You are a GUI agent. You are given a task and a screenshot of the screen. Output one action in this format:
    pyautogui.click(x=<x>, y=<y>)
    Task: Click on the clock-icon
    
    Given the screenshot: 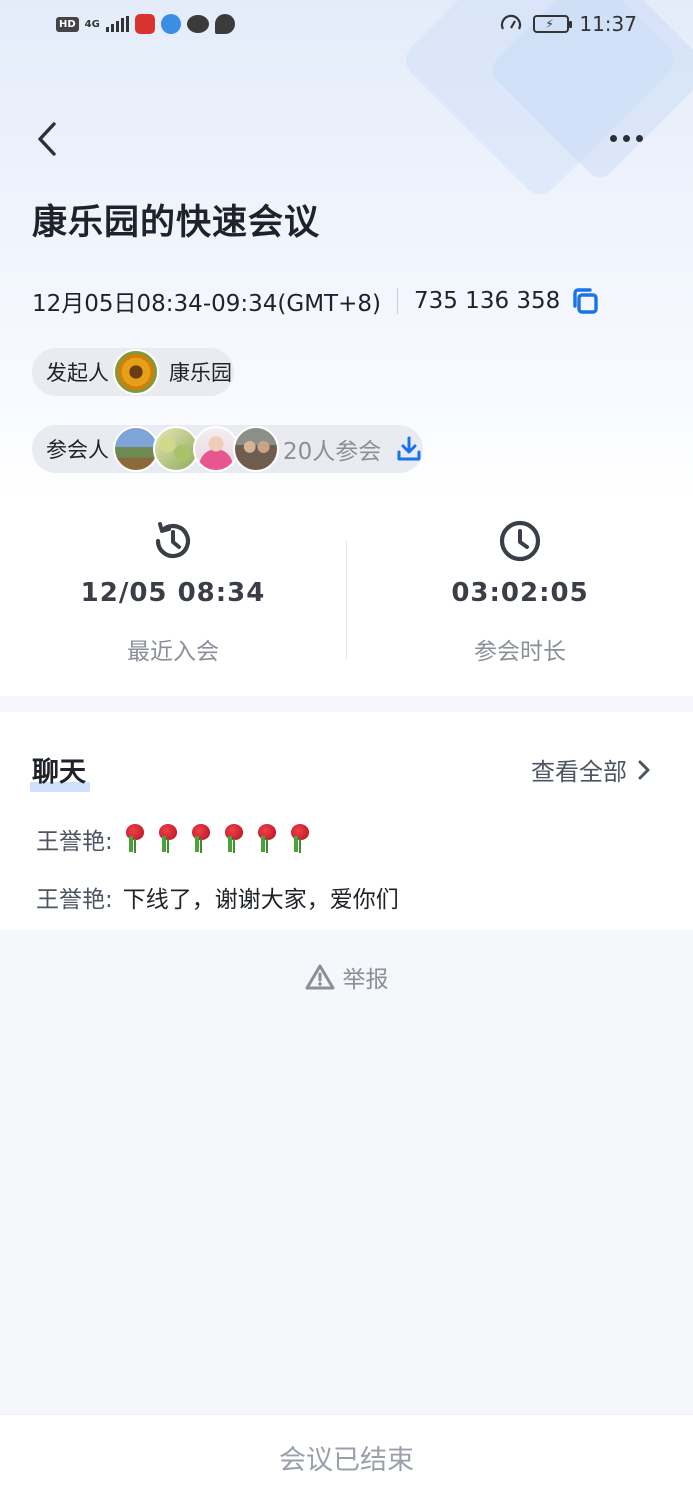 What is the action you would take?
    pyautogui.click(x=520, y=541)
    